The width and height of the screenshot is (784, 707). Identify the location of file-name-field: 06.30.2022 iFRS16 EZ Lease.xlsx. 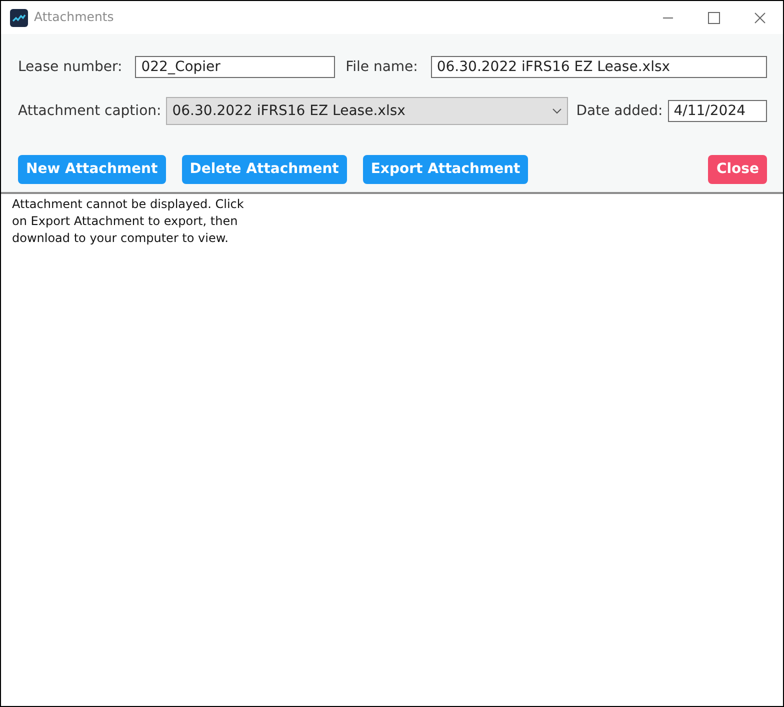
(598, 67).